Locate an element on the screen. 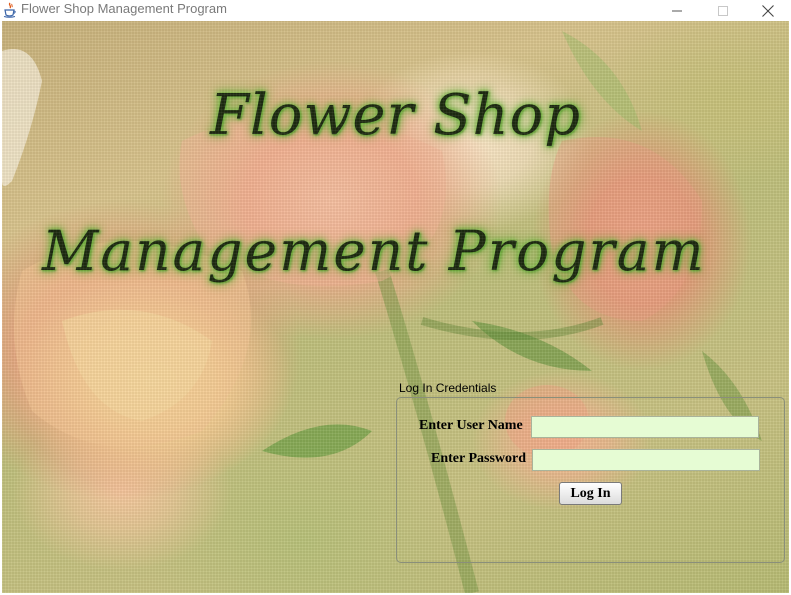 Image resolution: width=791 pixels, height=595 pixels. minimize-icon is located at coordinates (677, 11).